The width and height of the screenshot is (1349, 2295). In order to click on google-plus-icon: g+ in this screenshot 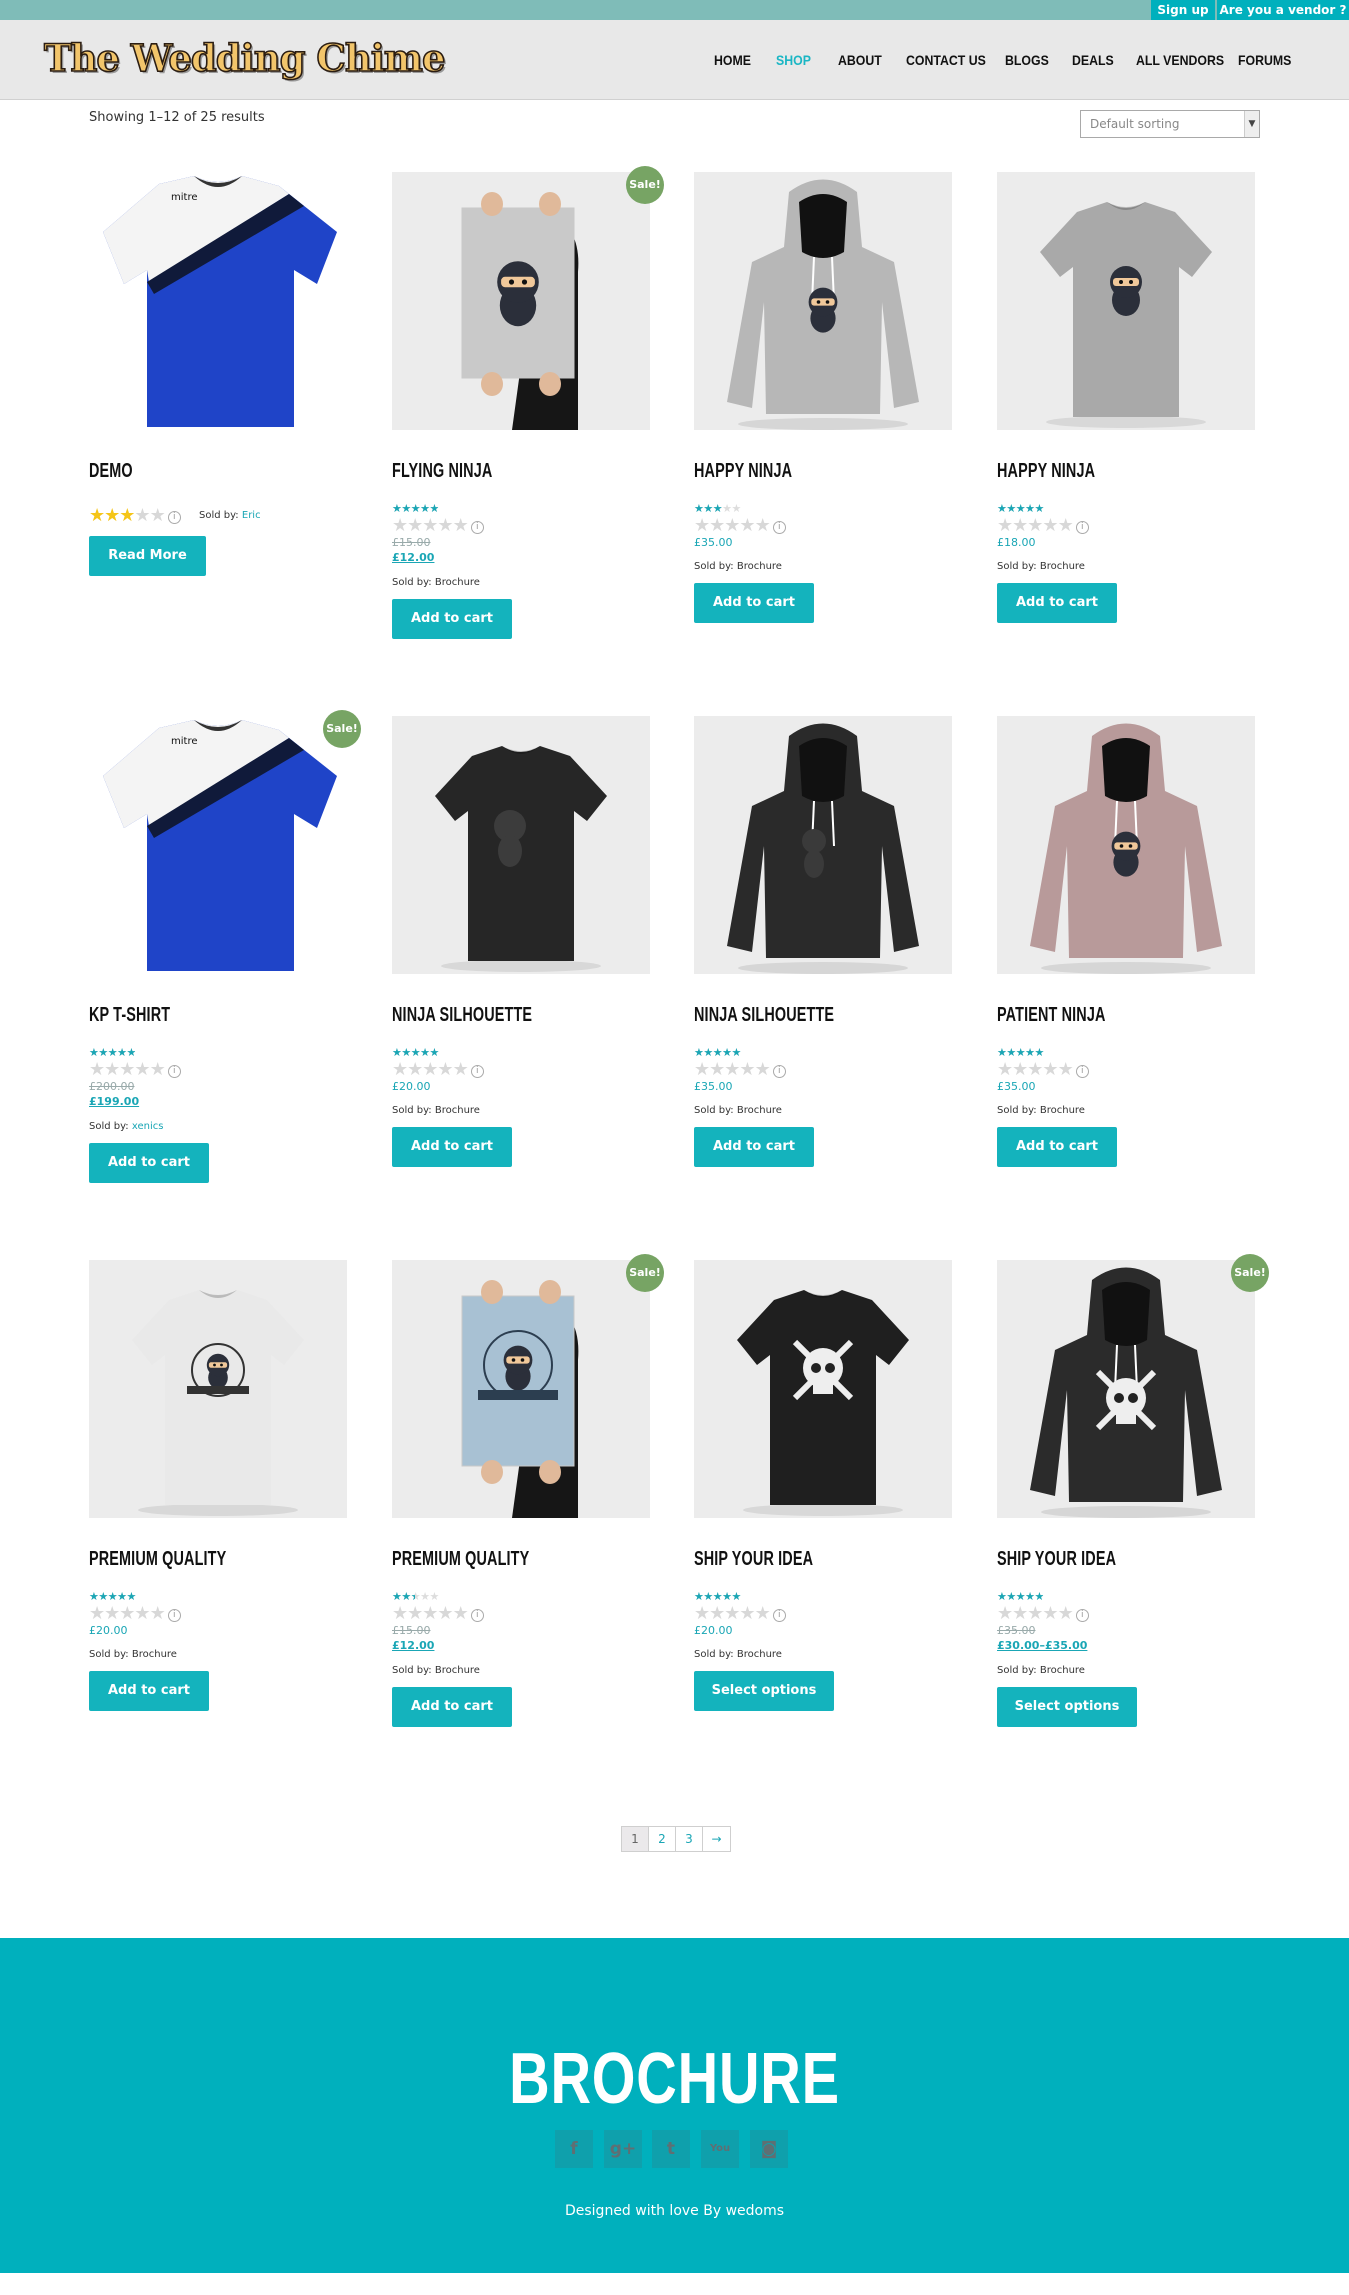, I will do `click(623, 2149)`.